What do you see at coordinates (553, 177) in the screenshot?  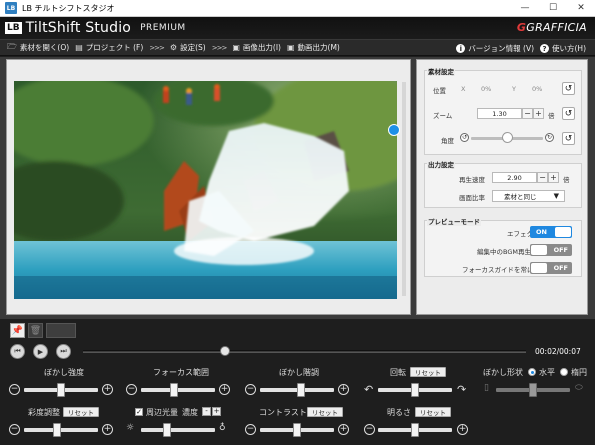 I see `speed-increment-button: +` at bounding box center [553, 177].